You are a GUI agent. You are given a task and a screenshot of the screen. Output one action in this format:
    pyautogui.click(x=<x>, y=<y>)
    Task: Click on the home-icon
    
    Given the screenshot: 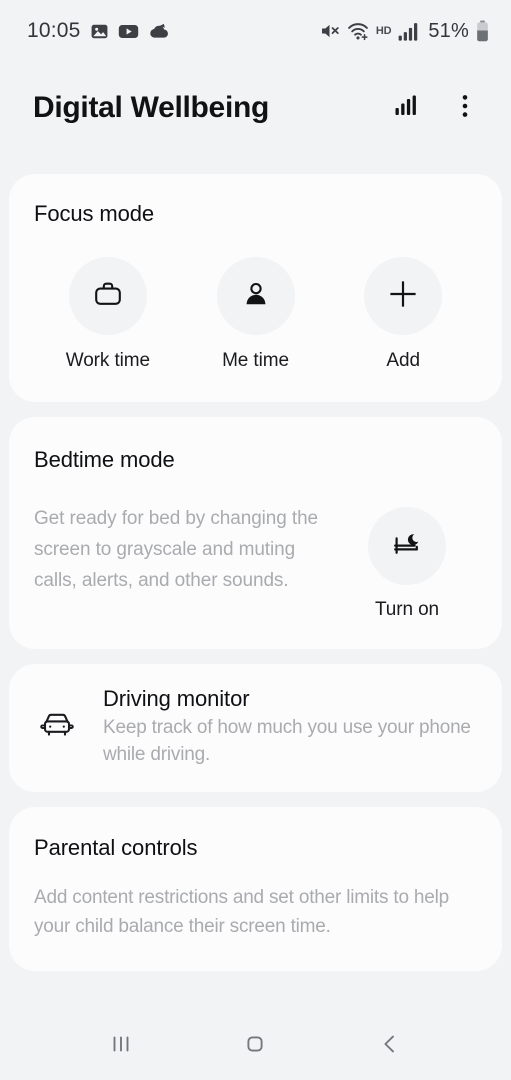 What is the action you would take?
    pyautogui.click(x=255, y=1046)
    